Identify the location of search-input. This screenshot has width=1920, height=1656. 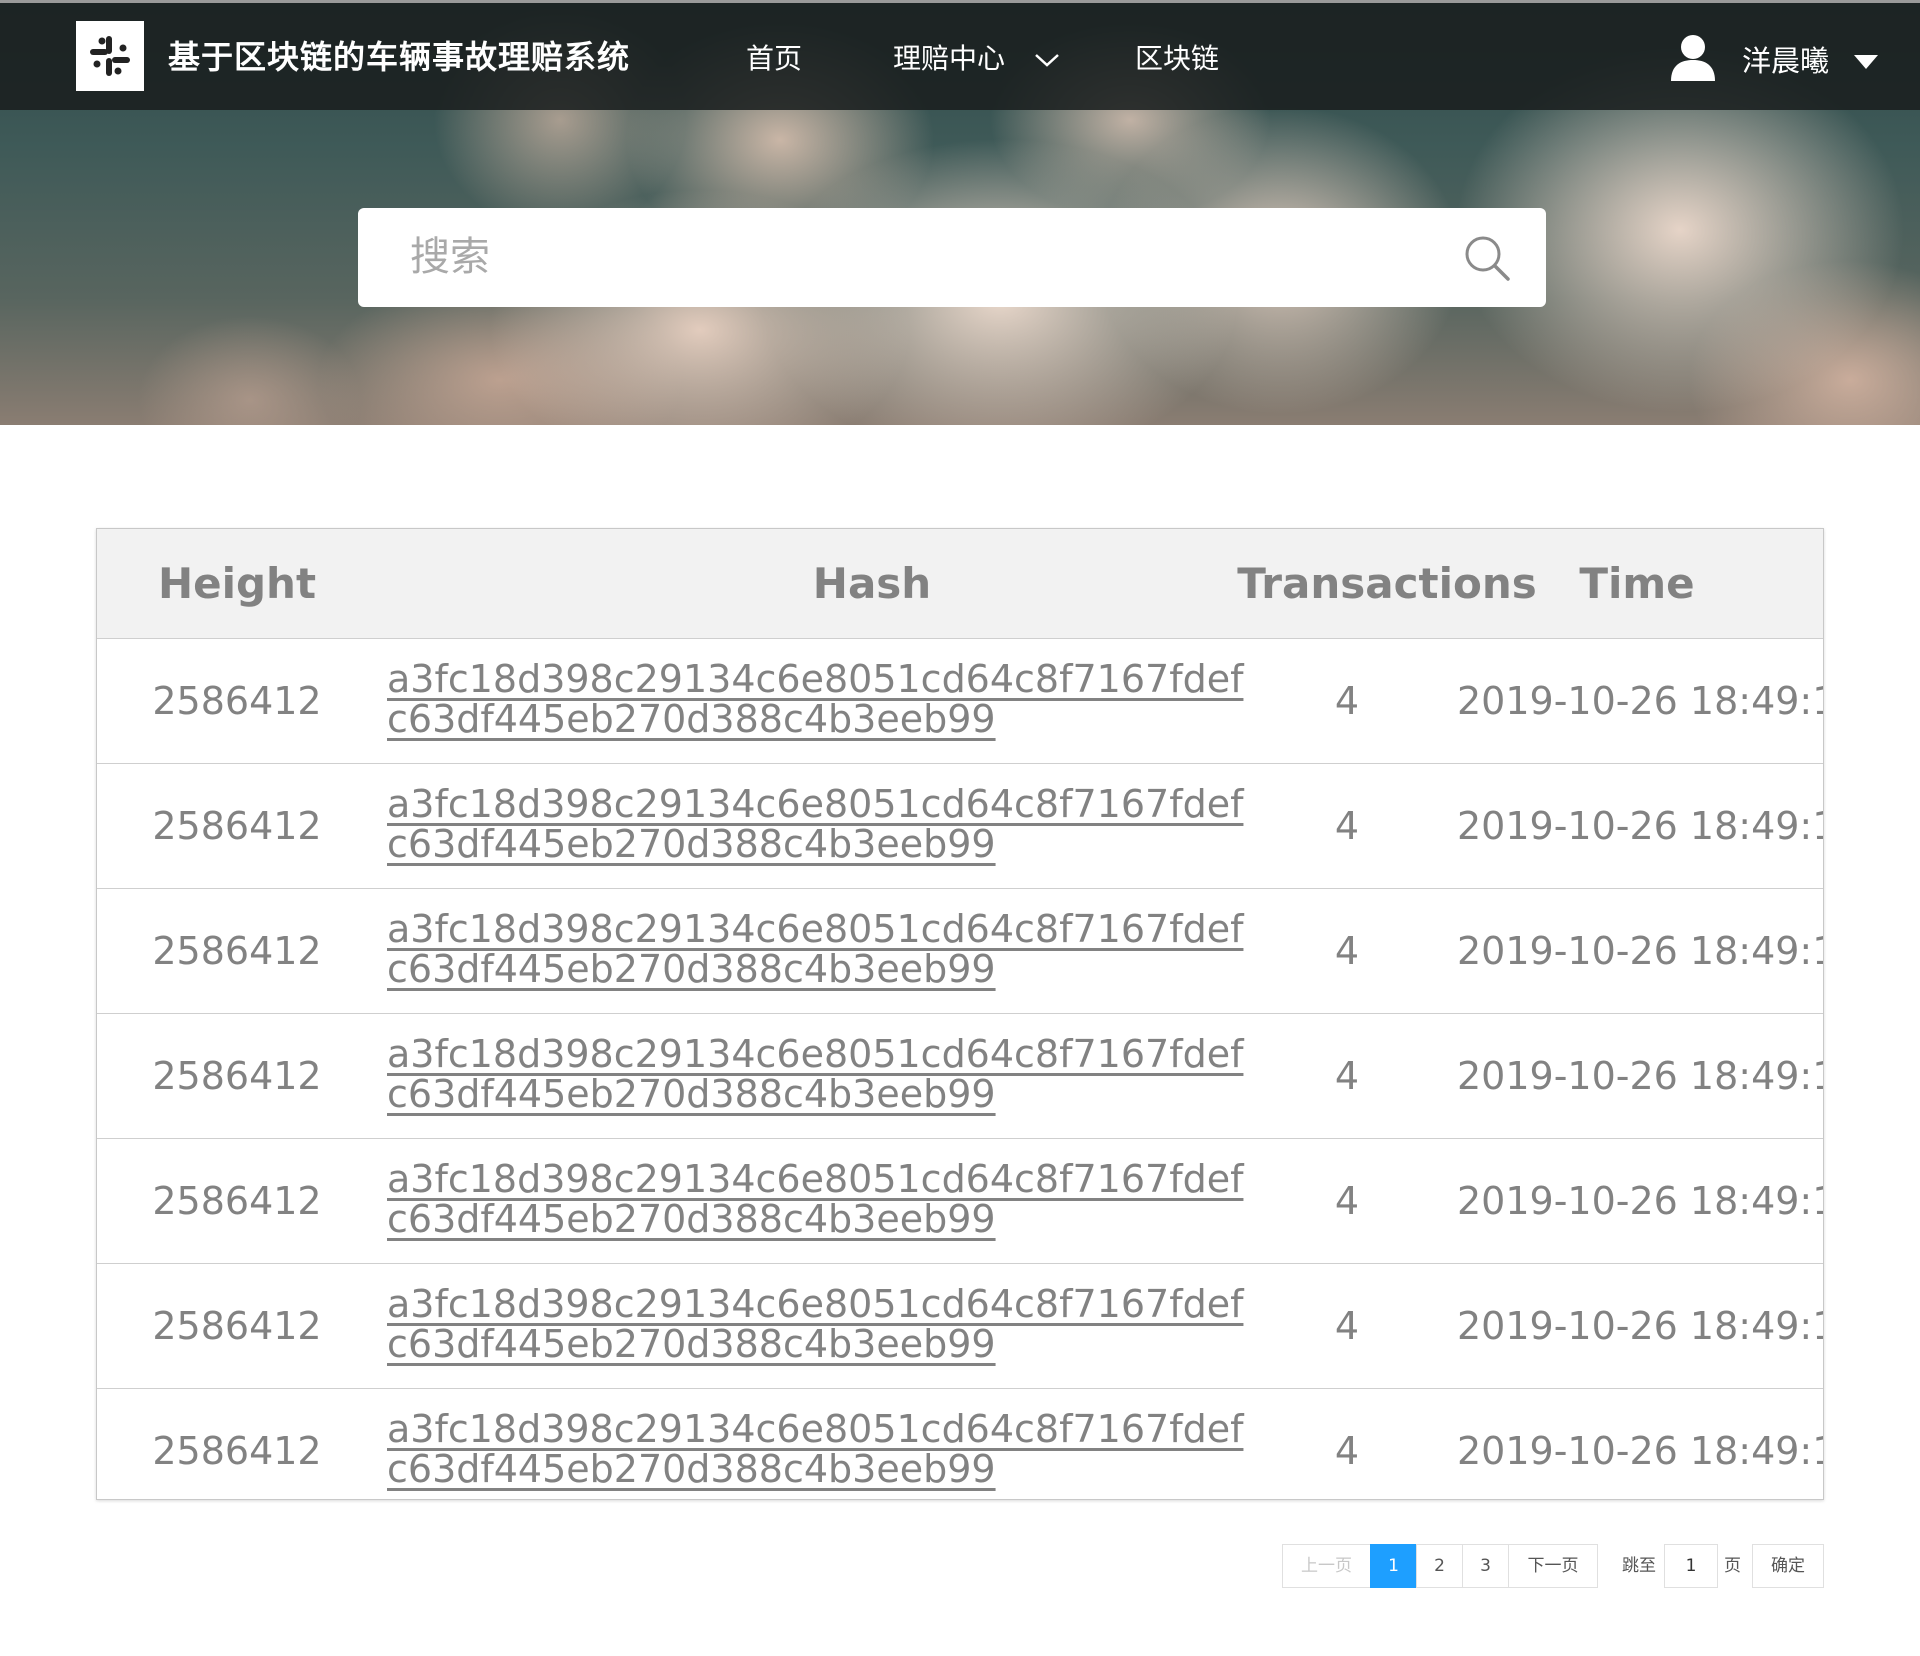
(910, 257).